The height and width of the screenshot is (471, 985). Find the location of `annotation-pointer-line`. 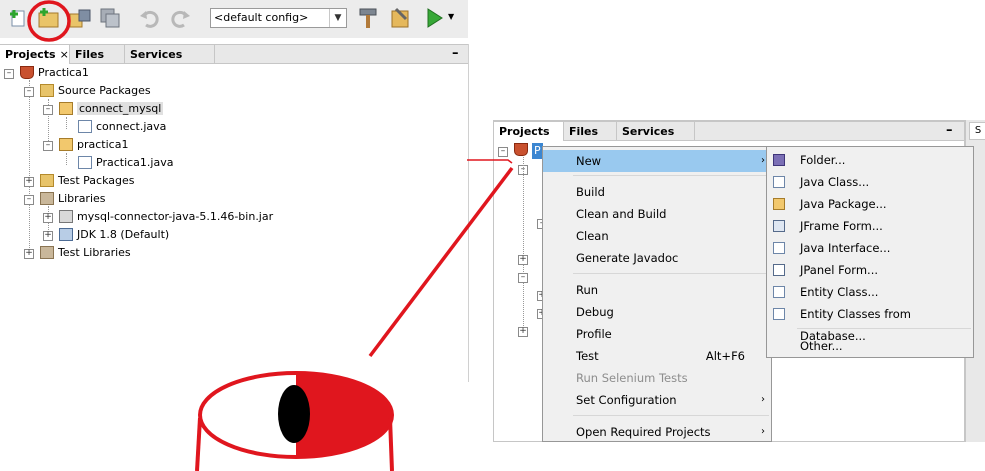

annotation-pointer-line is located at coordinates (490, 161).